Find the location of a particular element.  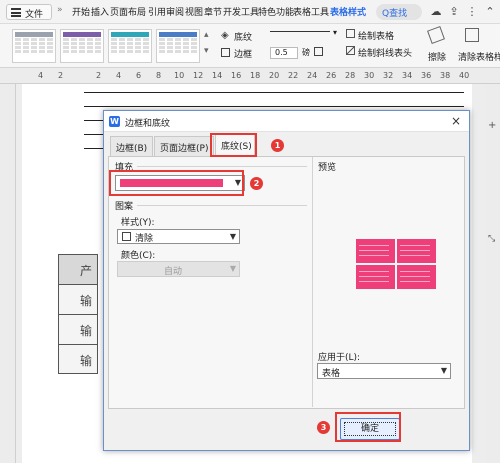

table-style-swatch-teal is located at coordinates (130, 46).